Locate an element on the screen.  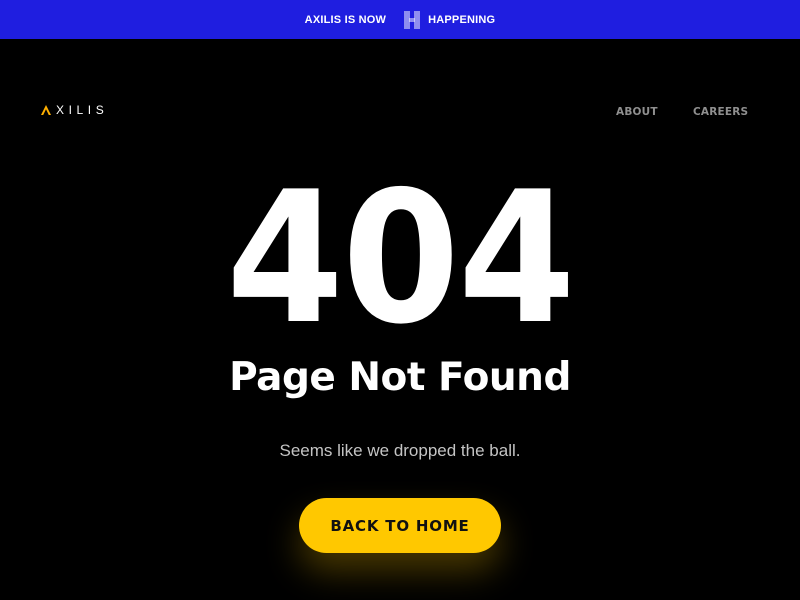
happening-h-logo-icon is located at coordinates (412, 20).